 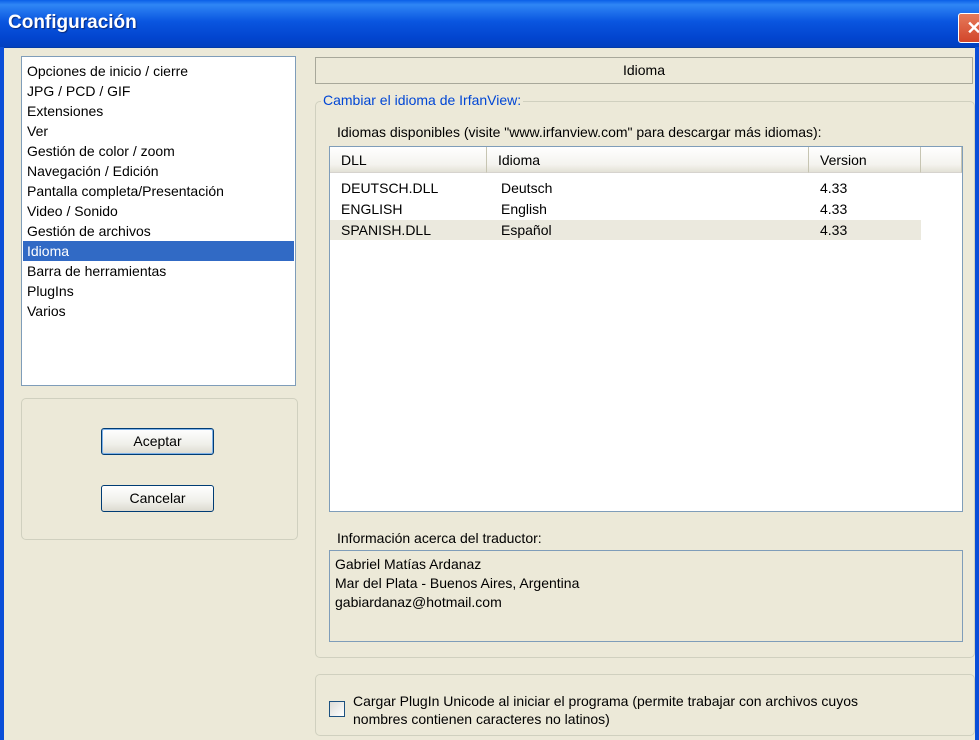 I want to click on table-row-selected: SPANISH.DLL Español 4.33, so click(x=625, y=230).